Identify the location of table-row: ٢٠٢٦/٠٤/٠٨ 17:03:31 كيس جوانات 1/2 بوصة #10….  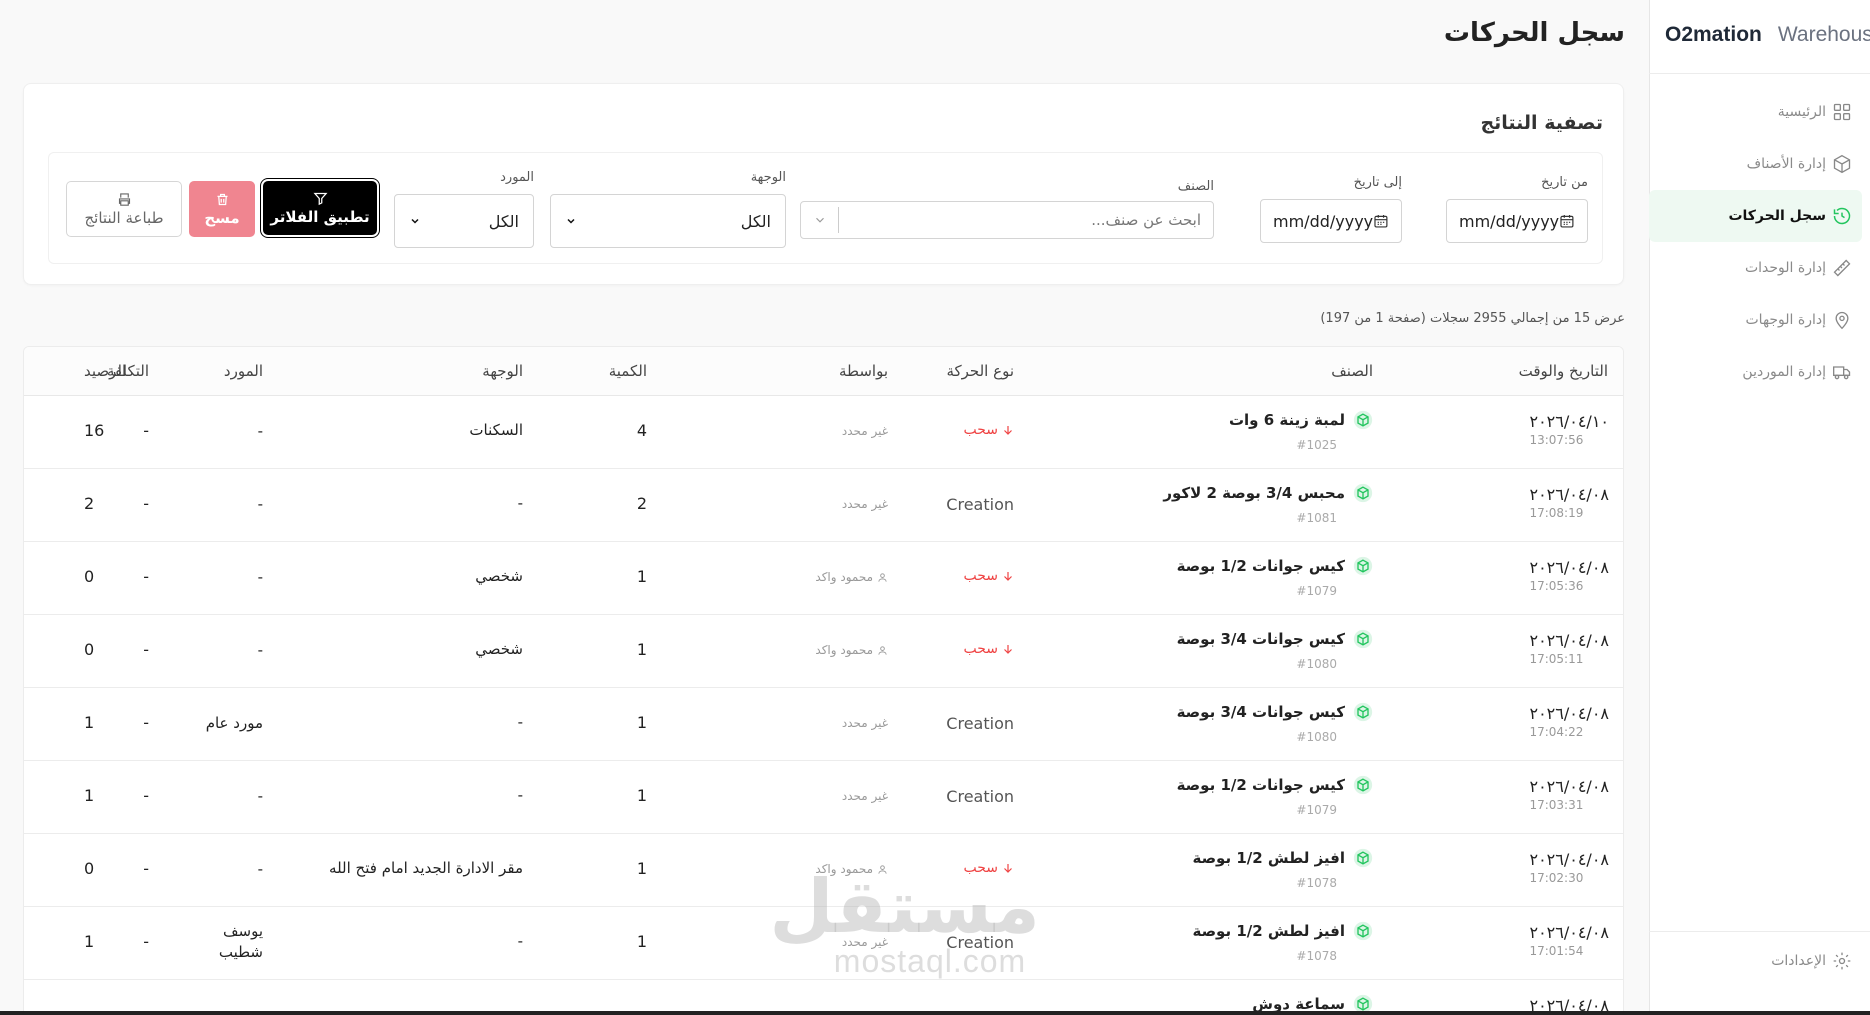
(823, 797).